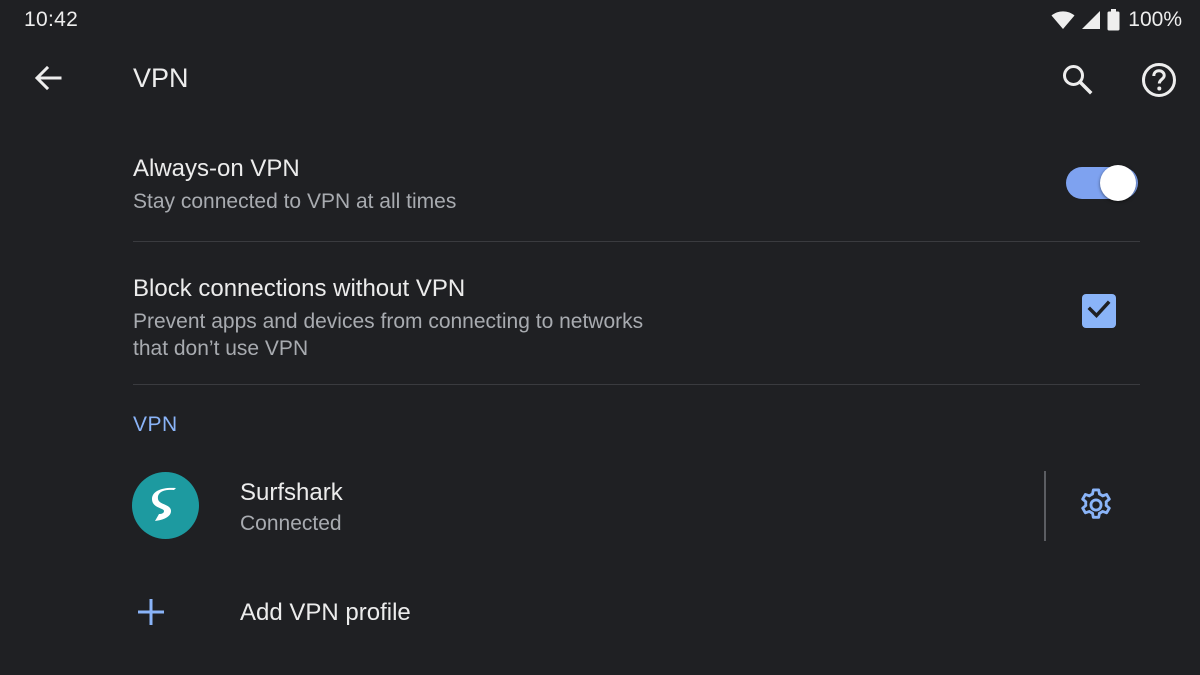  I want to click on search-icon, so click(1077, 81).